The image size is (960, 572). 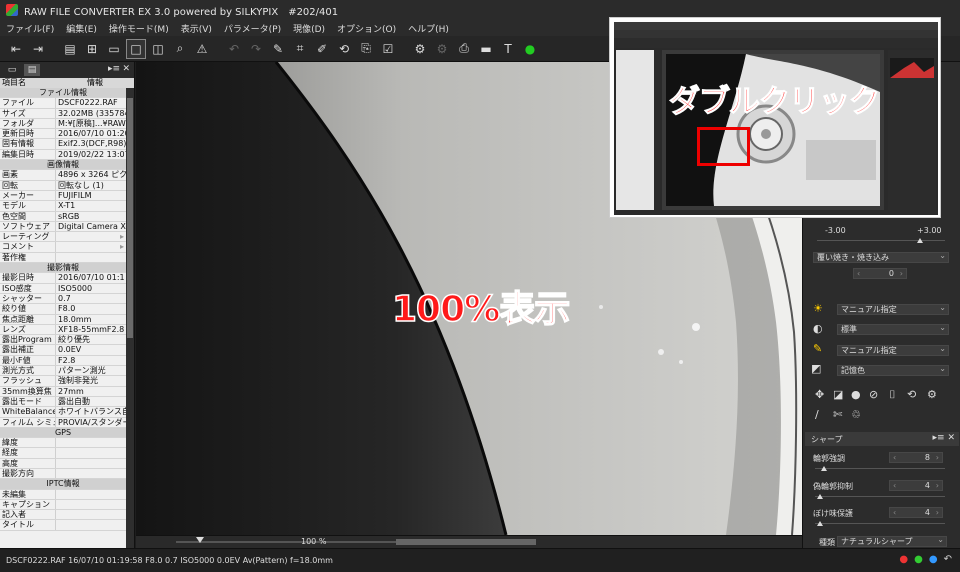 What do you see at coordinates (74, 340) in the screenshot?
I see `info-value: 絞り優先` at bounding box center [74, 340].